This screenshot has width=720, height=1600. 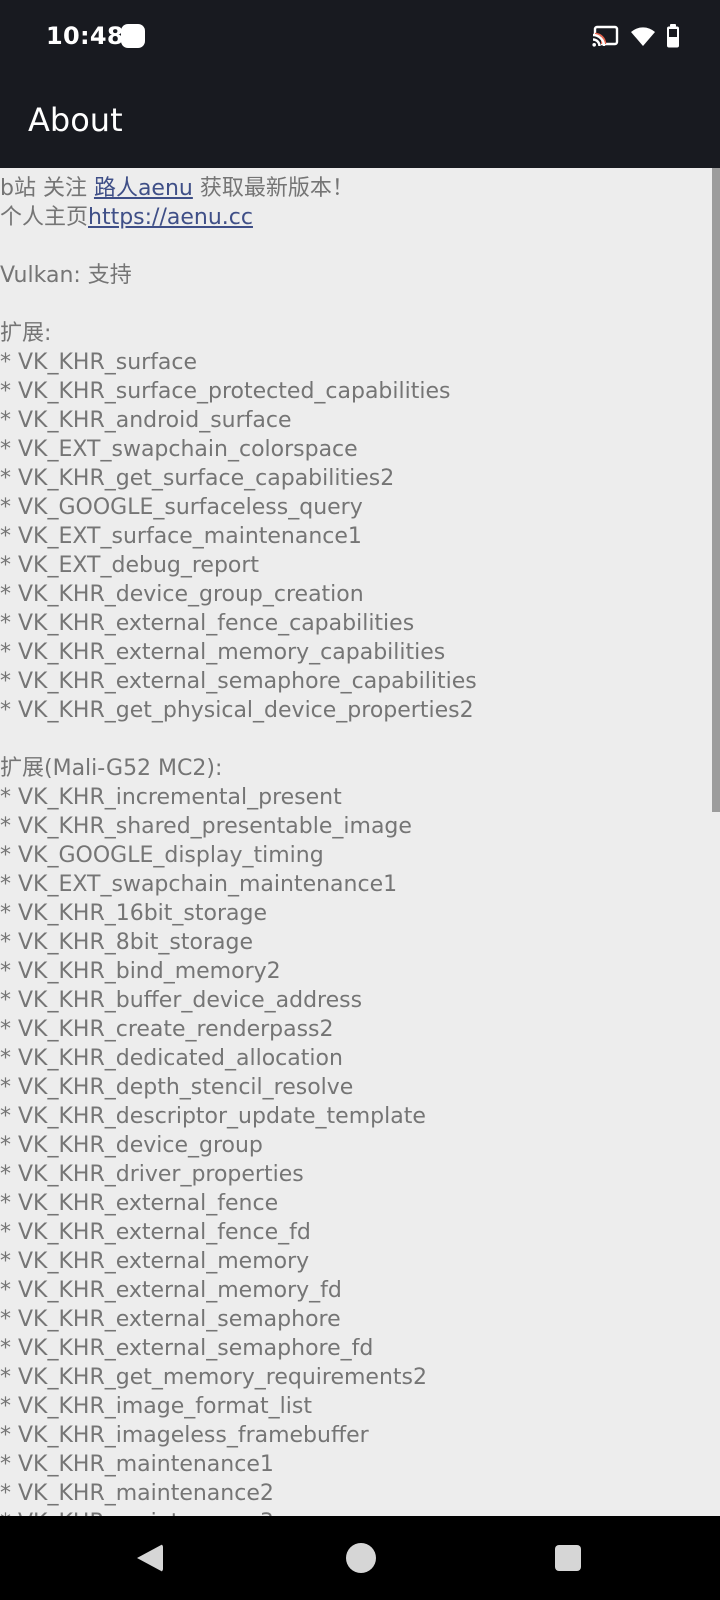 I want to click on extension-item: * VK_KHR_surface, so click(x=99, y=362).